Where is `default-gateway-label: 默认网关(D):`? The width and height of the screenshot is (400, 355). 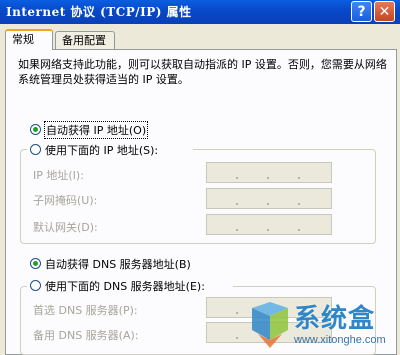 default-gateway-label: 默认网关(D): is located at coordinates (65, 227).